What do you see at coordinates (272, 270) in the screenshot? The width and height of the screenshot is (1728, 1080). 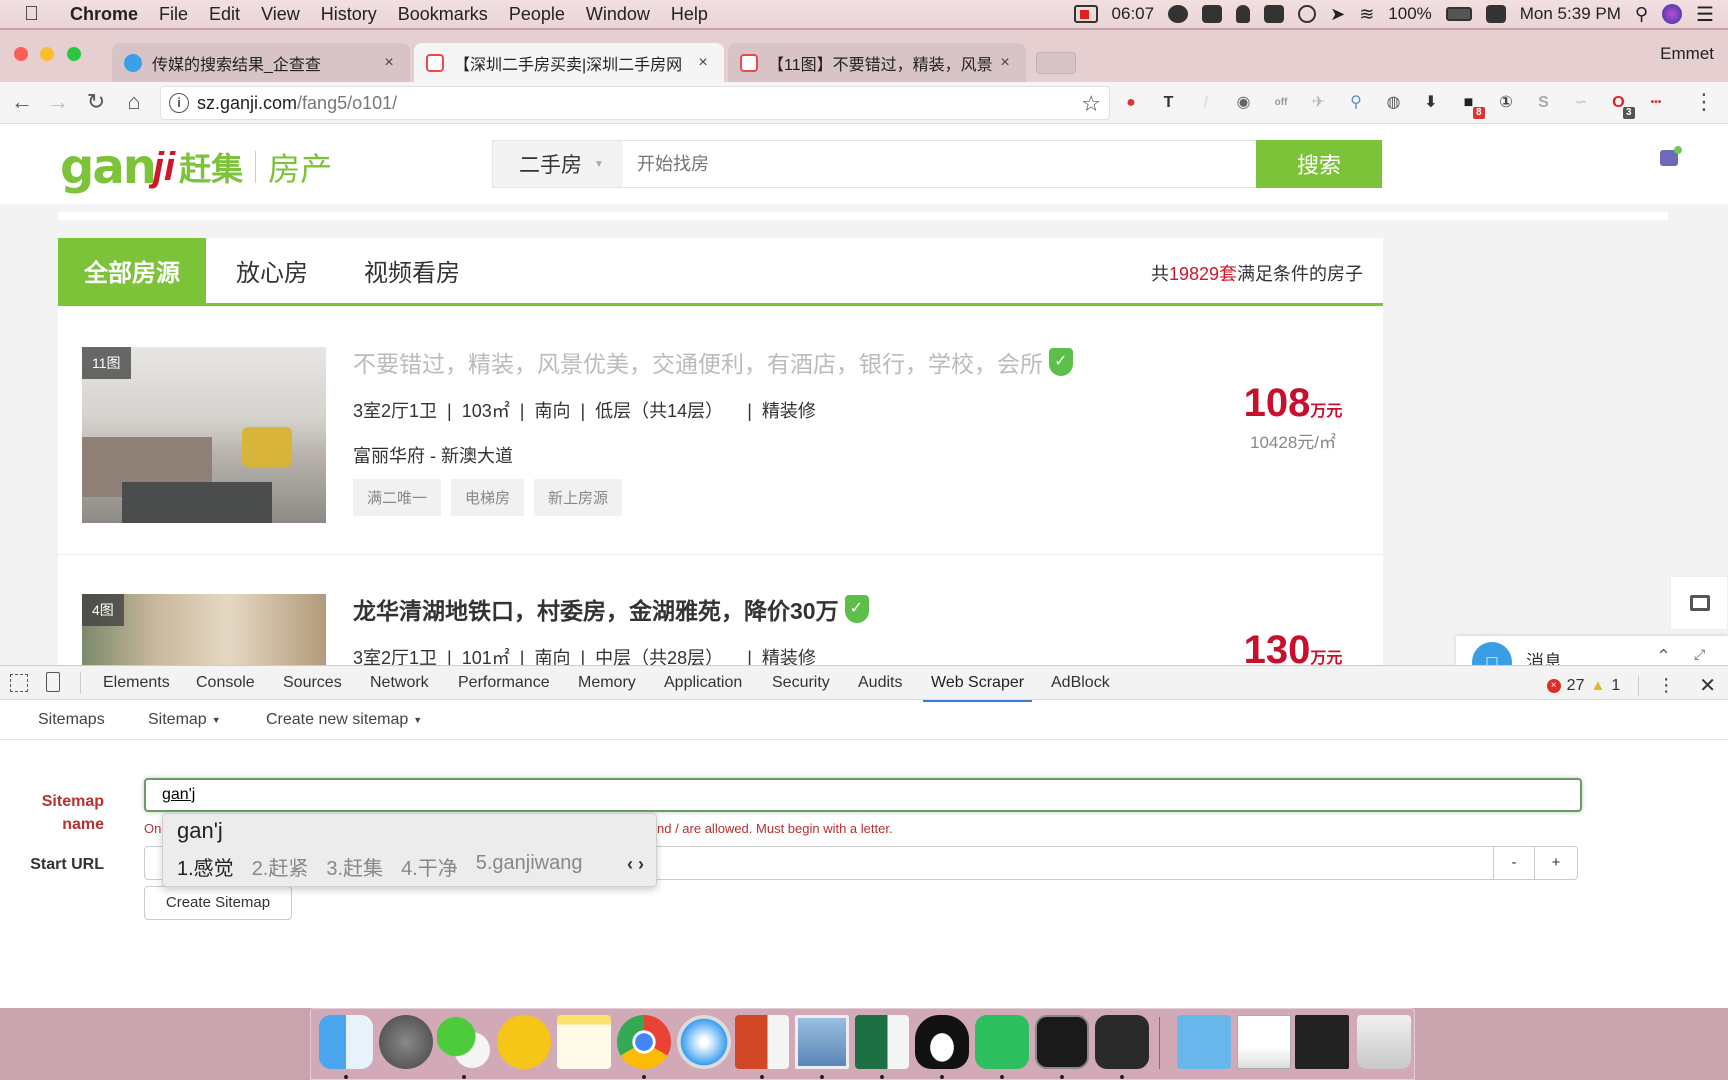 I see `tab-trusted-listings: 放心房` at bounding box center [272, 270].